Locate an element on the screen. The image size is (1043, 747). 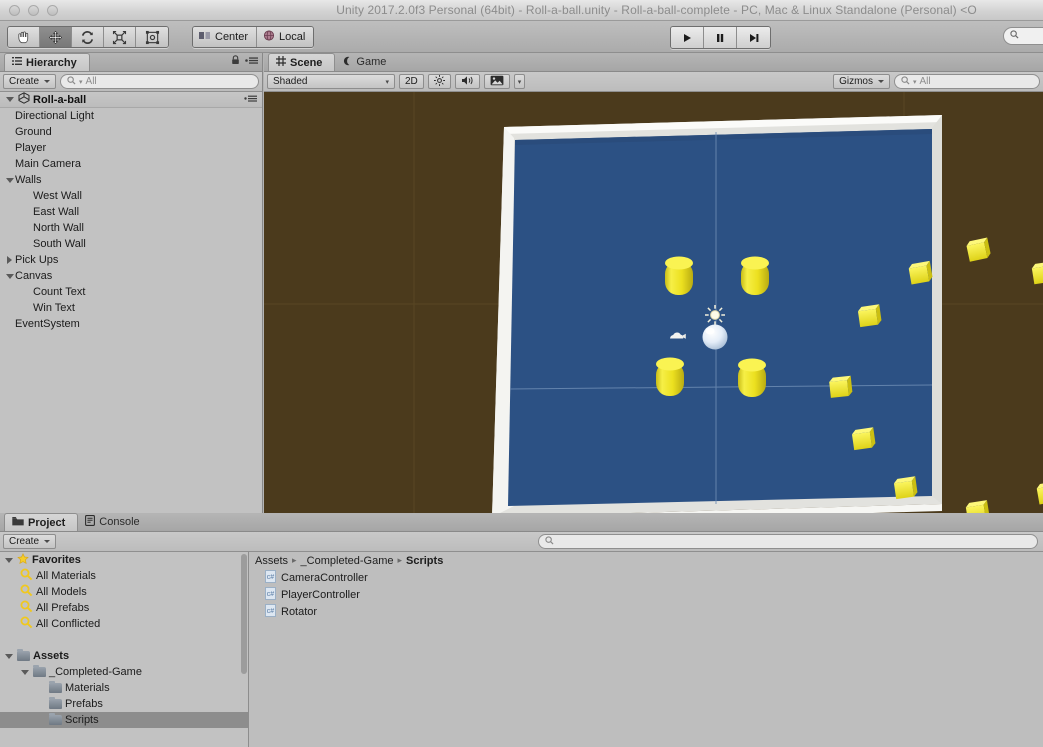
project-tree-materials: Materials is located at coordinates (124, 688).